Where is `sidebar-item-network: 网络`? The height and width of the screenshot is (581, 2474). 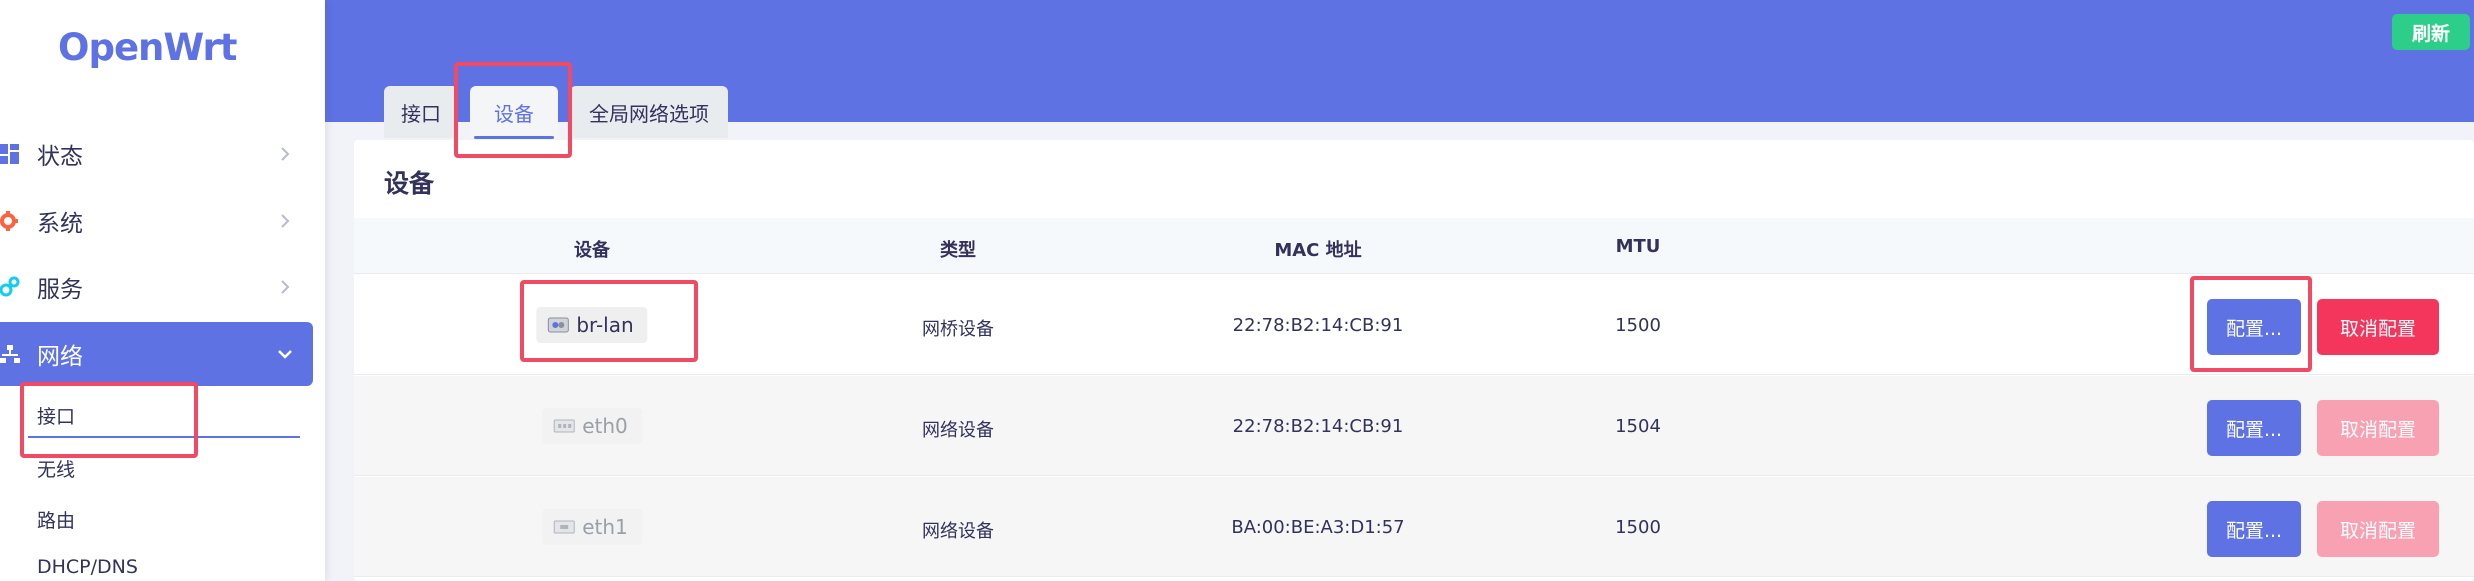 sidebar-item-network: 网络 is located at coordinates (156, 354).